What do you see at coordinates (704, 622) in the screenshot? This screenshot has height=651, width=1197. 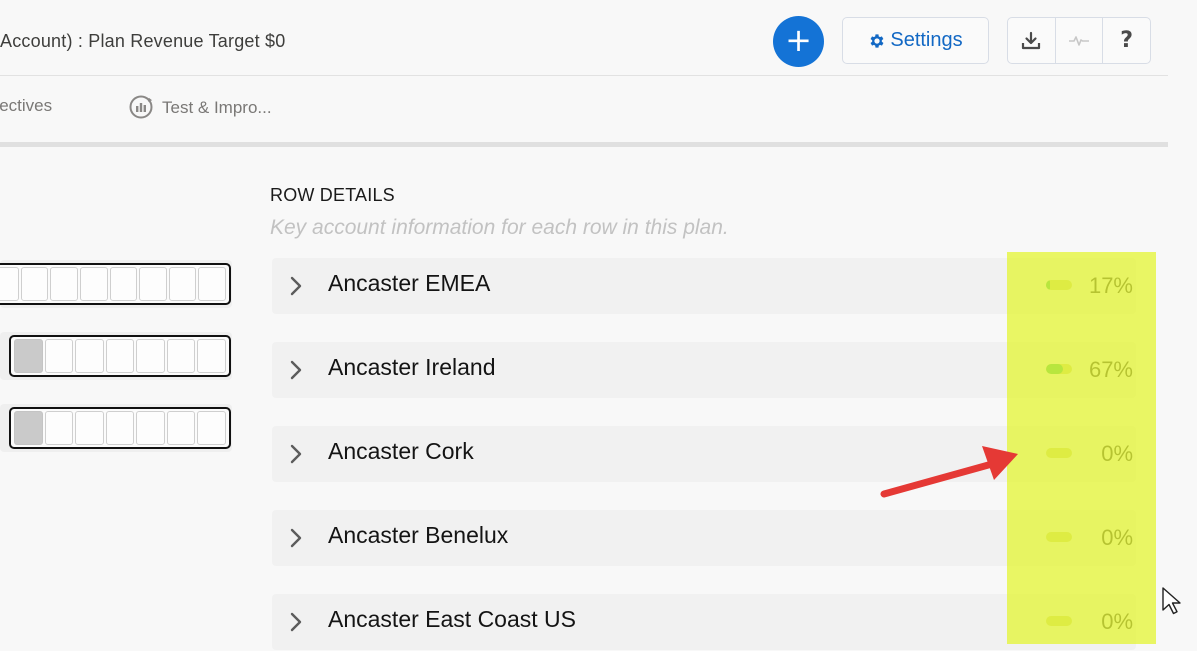 I see `list-item: Ancaster East Coast US 0%` at bounding box center [704, 622].